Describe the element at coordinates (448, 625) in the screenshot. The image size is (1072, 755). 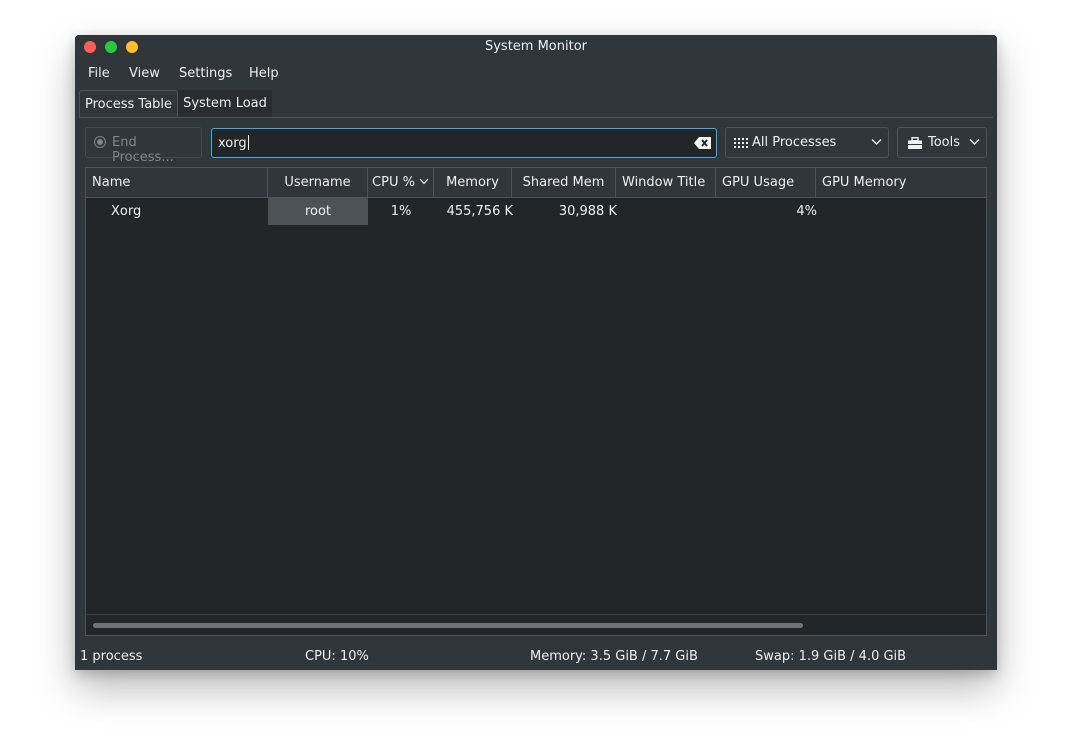
I see `scrollbar-thumb` at that location.